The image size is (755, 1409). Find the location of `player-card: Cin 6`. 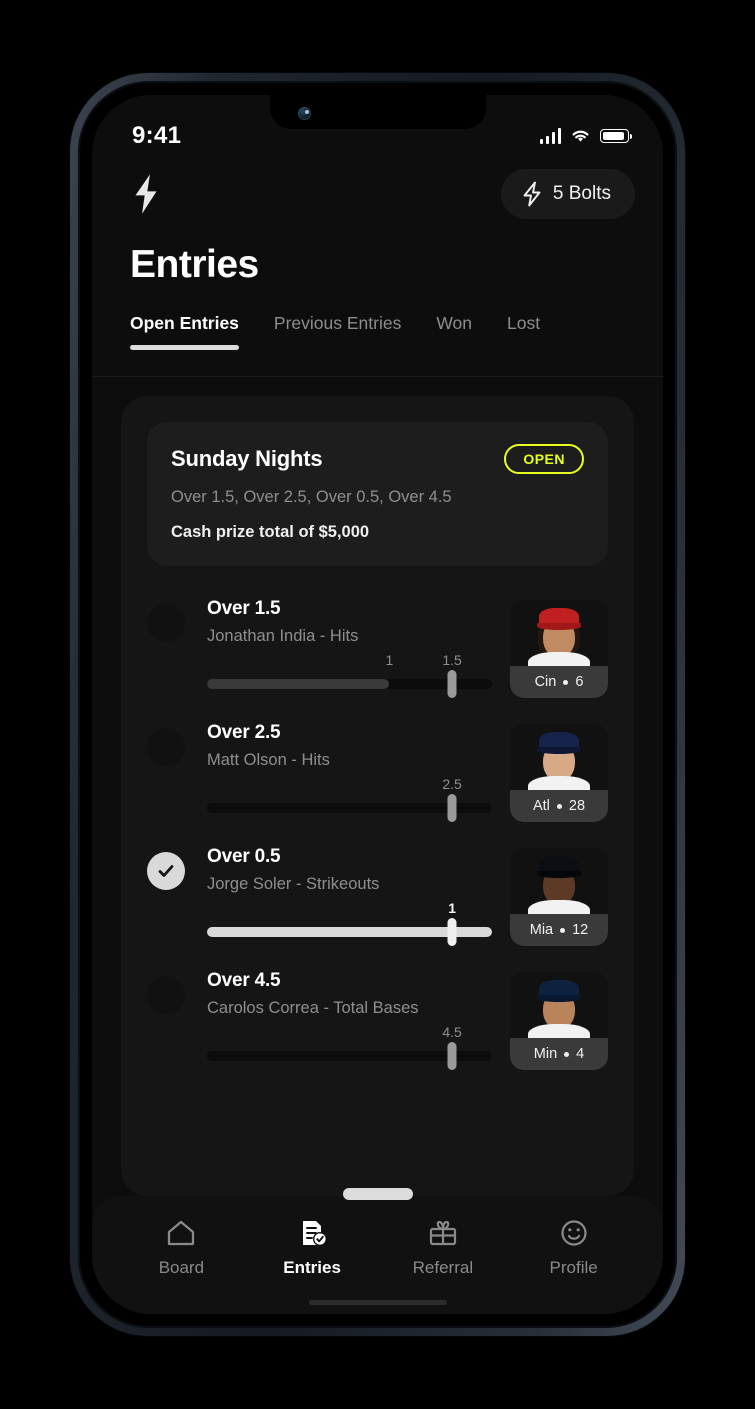

player-card: Cin 6 is located at coordinates (559, 649).